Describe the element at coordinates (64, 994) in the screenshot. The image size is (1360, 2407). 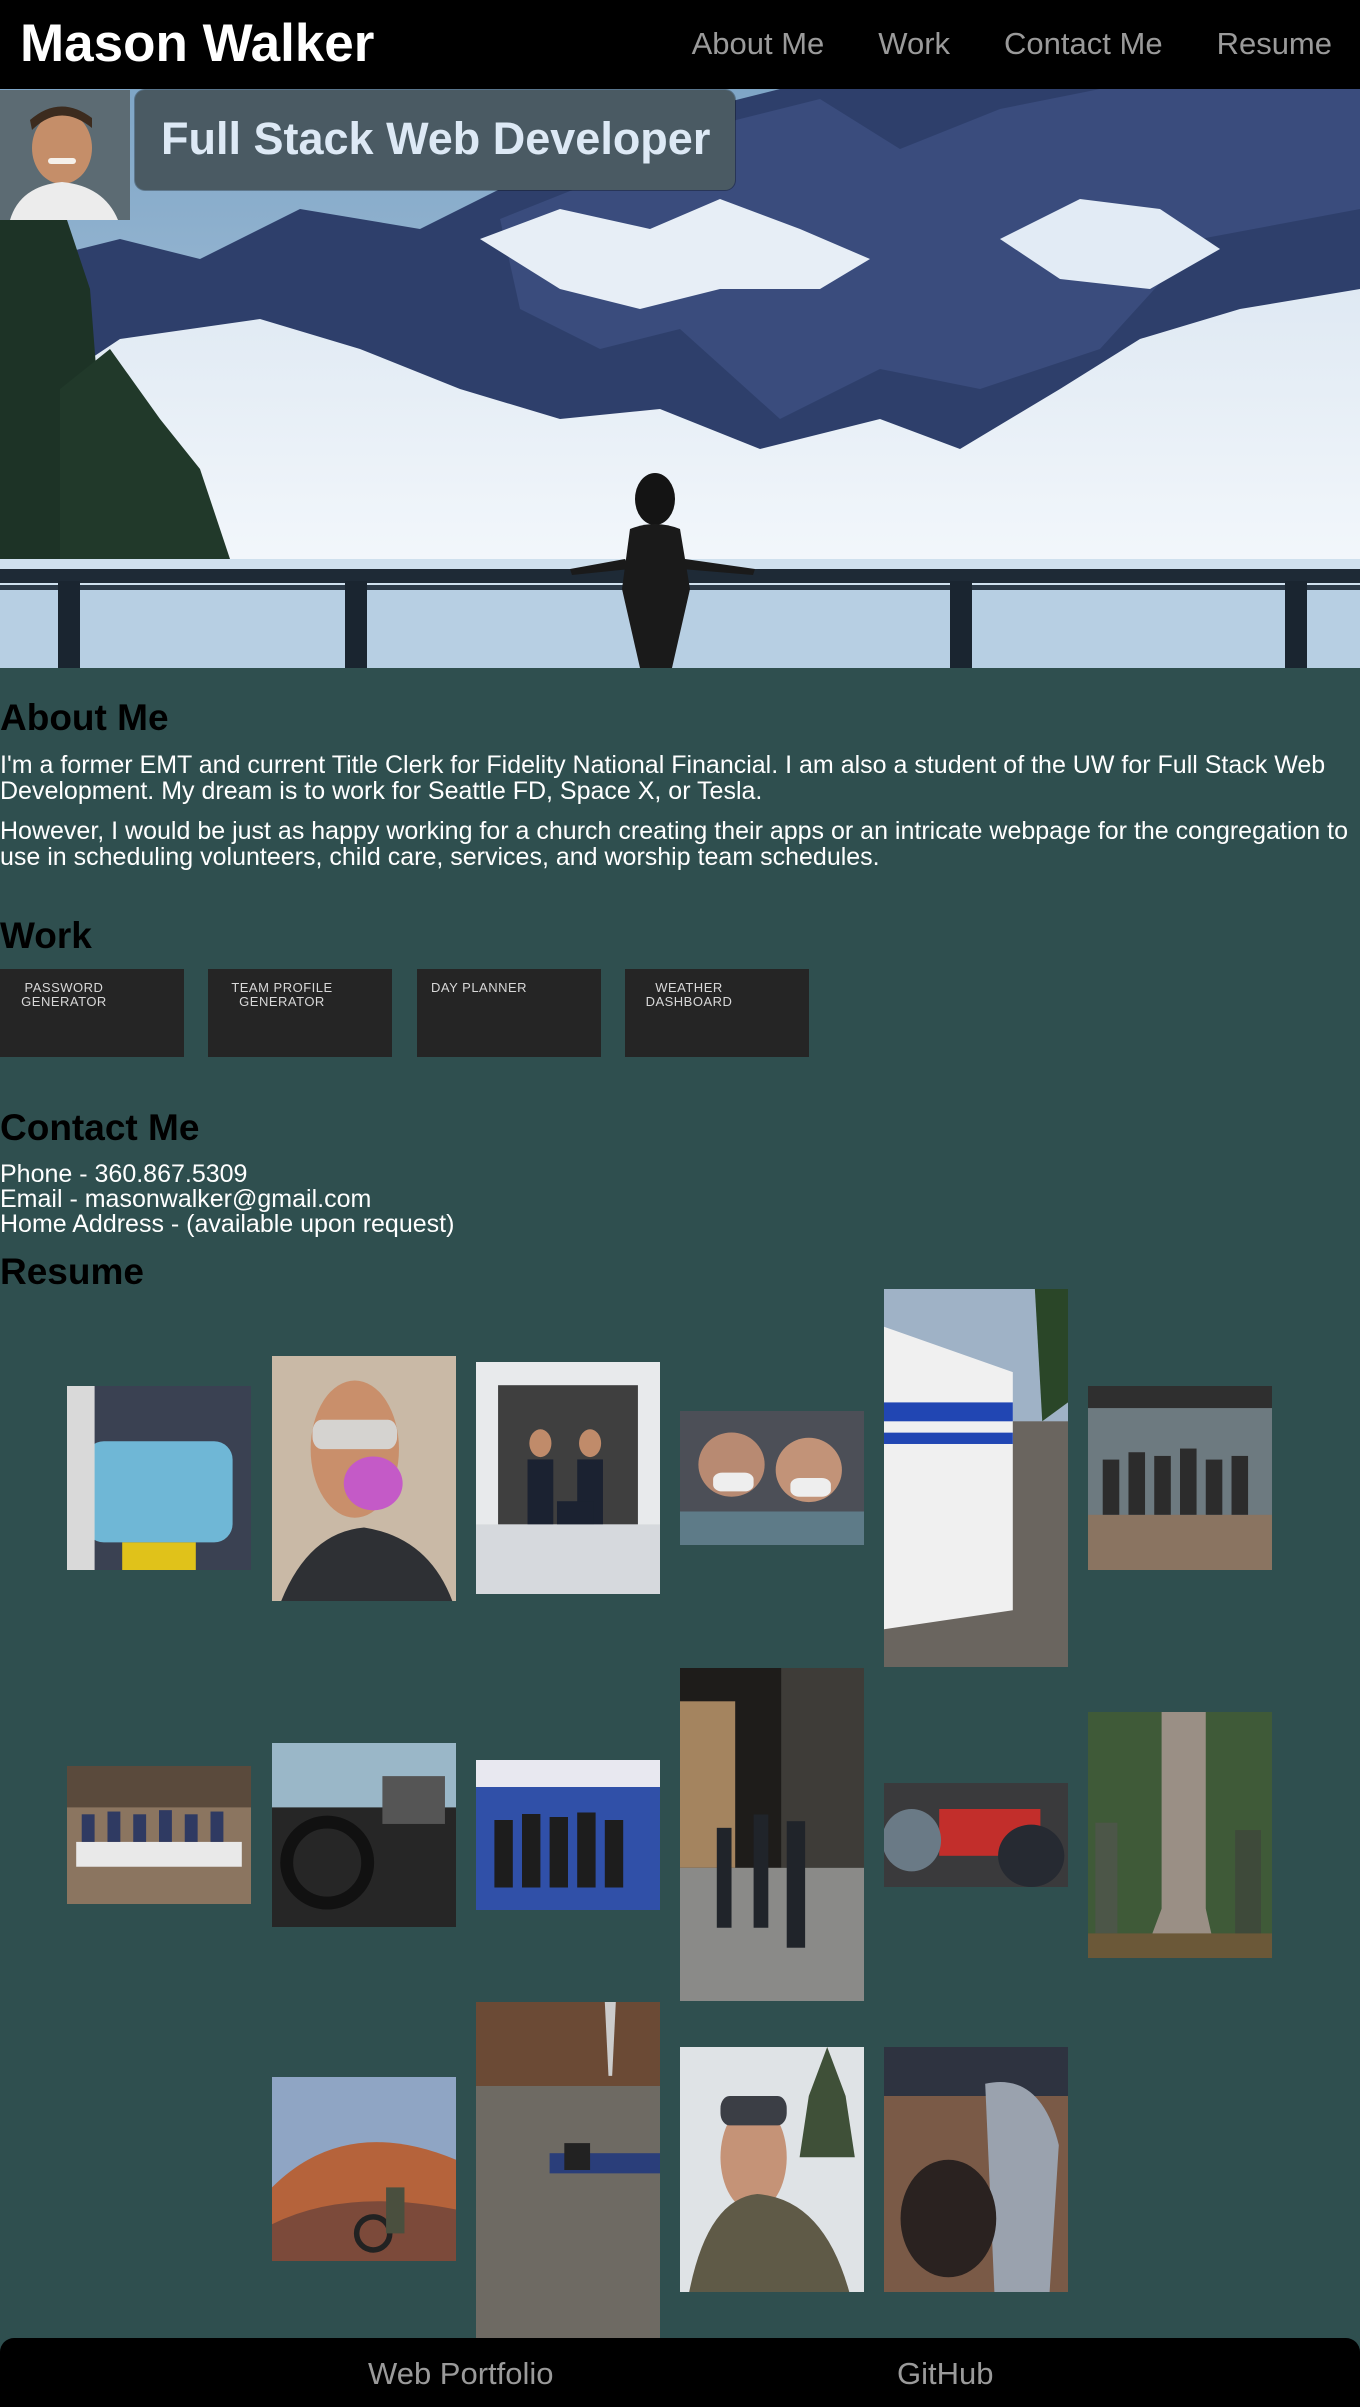
I see `project-label: Password Generator` at that location.